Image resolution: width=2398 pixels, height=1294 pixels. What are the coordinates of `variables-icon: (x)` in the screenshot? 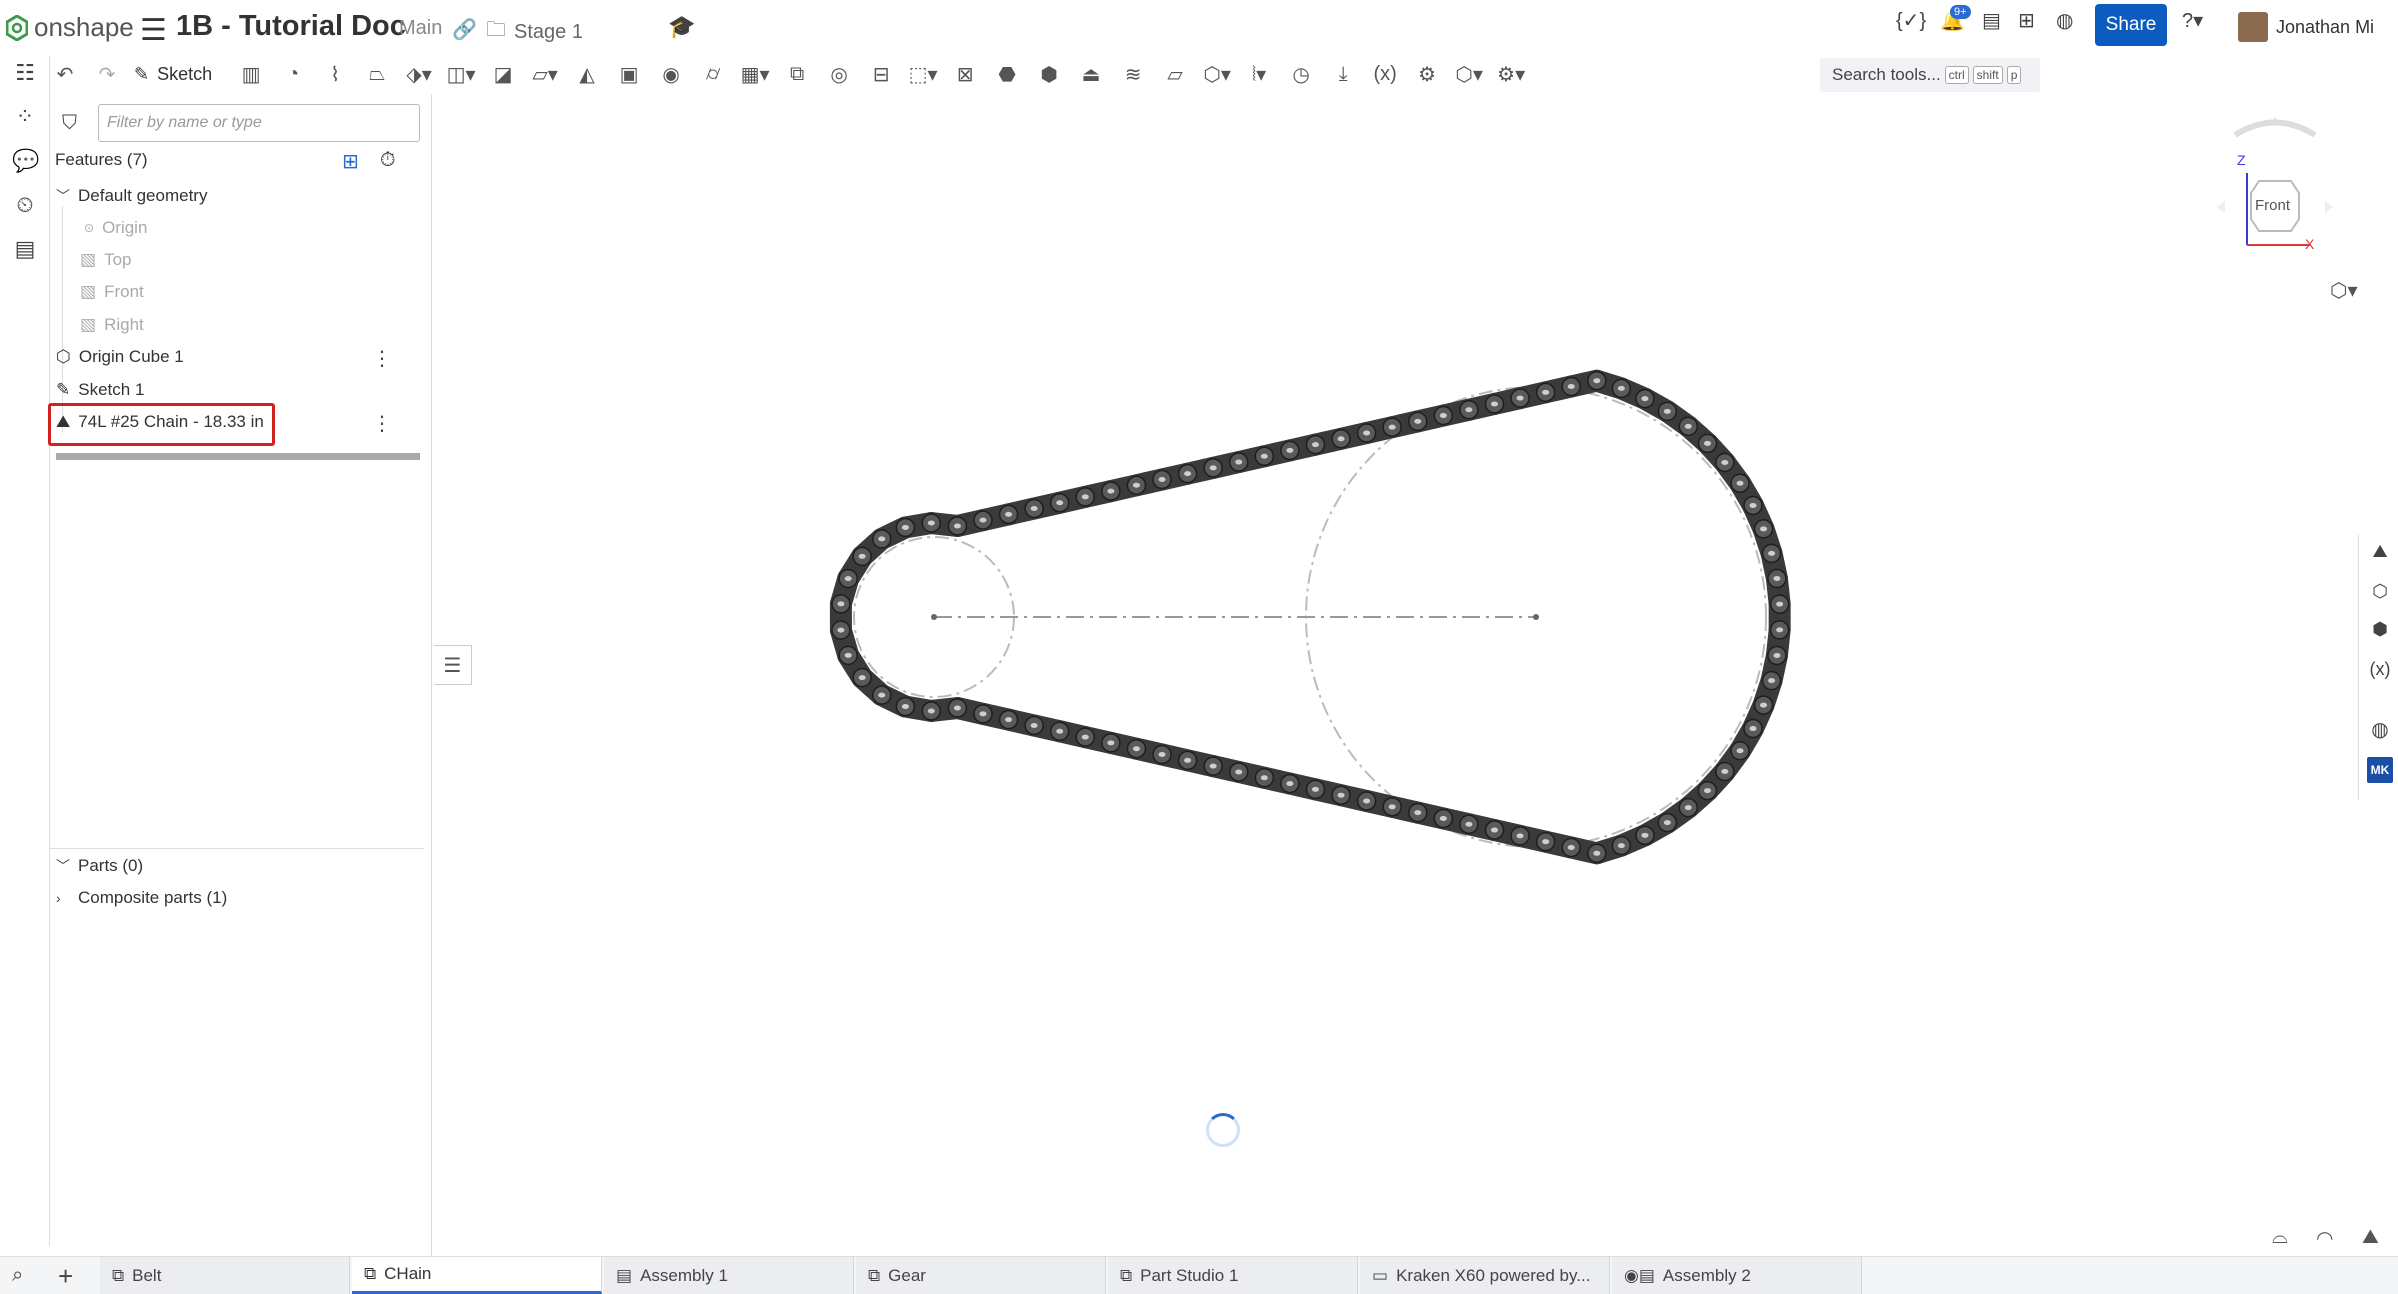 It's located at (2380, 672).